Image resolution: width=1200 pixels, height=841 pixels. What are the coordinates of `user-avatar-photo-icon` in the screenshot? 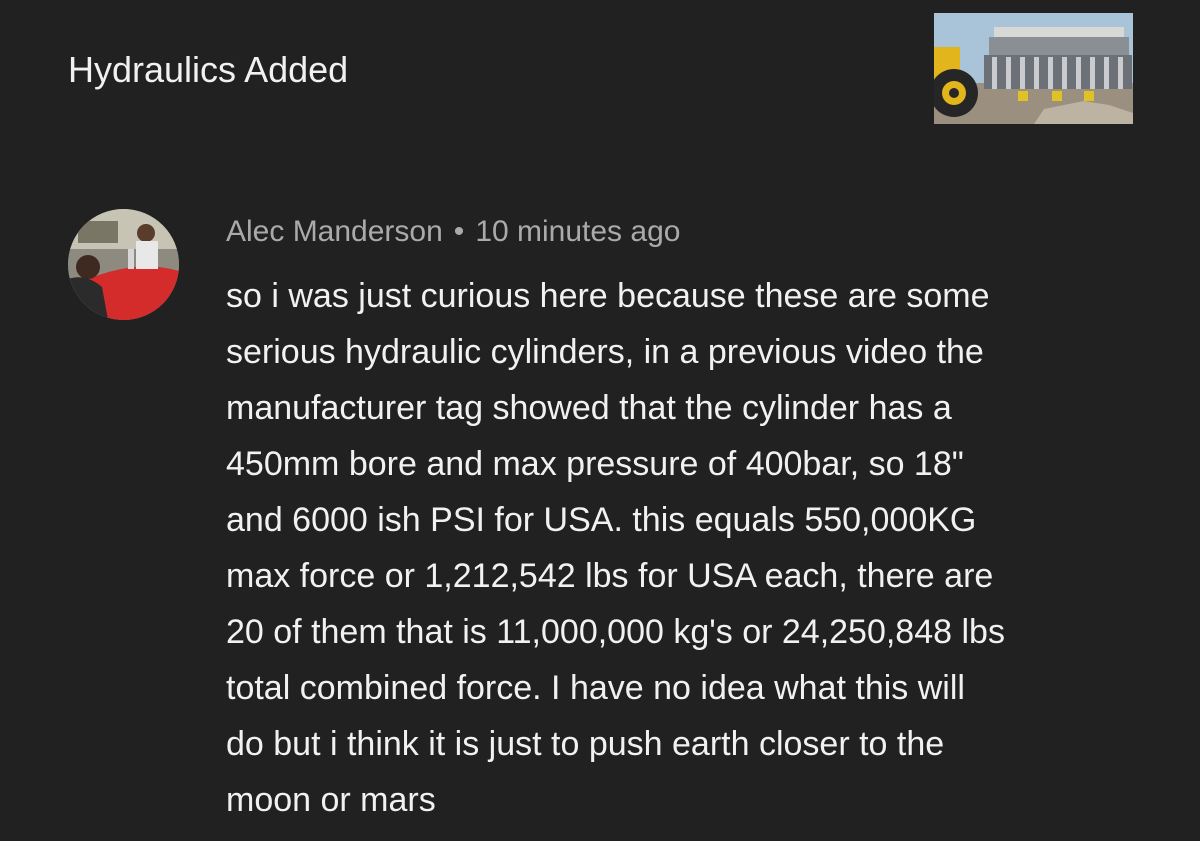 It's located at (123, 264).